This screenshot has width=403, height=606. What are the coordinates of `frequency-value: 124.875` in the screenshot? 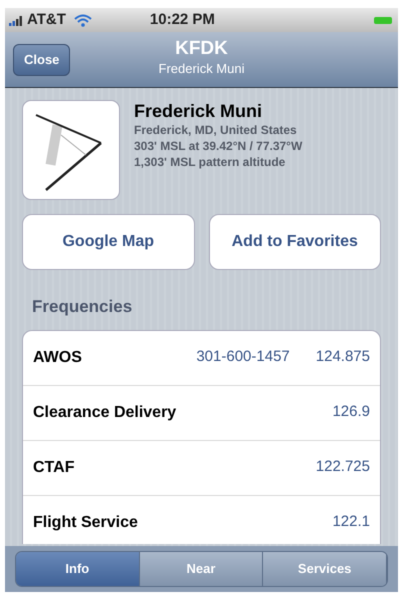 It's located at (343, 357).